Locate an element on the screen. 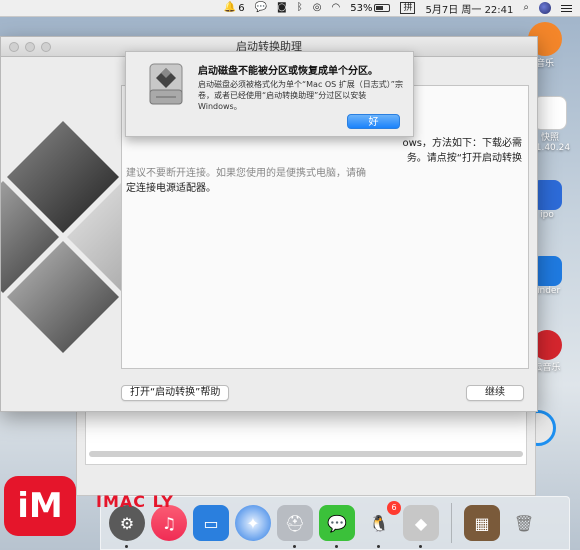 This screenshot has height=550, width=580. desktop-icon-label: 快照 is located at coordinates (550, 138).